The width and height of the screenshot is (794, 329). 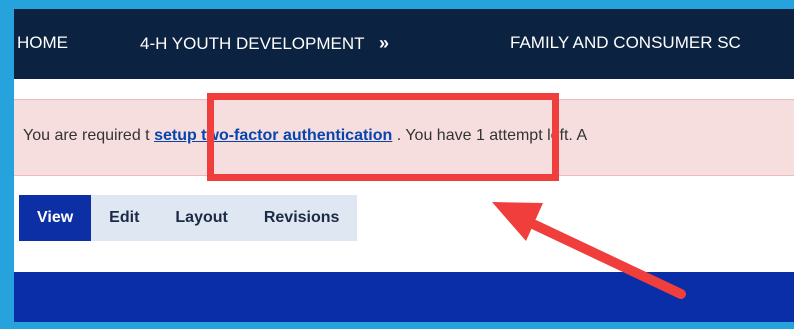 What do you see at coordinates (625, 43) in the screenshot?
I see `nav-family-consumer-sciences-link: FAMILY AND CONSUMER SC` at bounding box center [625, 43].